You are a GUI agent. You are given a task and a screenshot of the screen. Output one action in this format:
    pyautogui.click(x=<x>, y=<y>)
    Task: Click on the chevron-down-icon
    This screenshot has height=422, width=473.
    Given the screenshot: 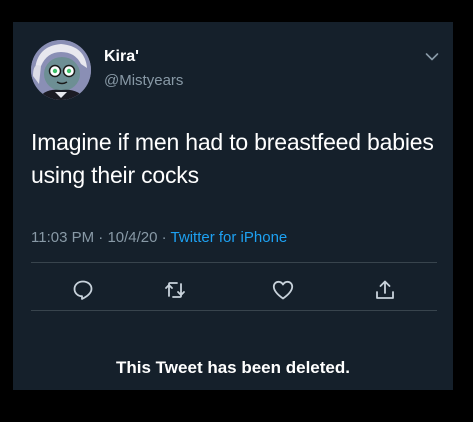 What is the action you would take?
    pyautogui.click(x=432, y=57)
    